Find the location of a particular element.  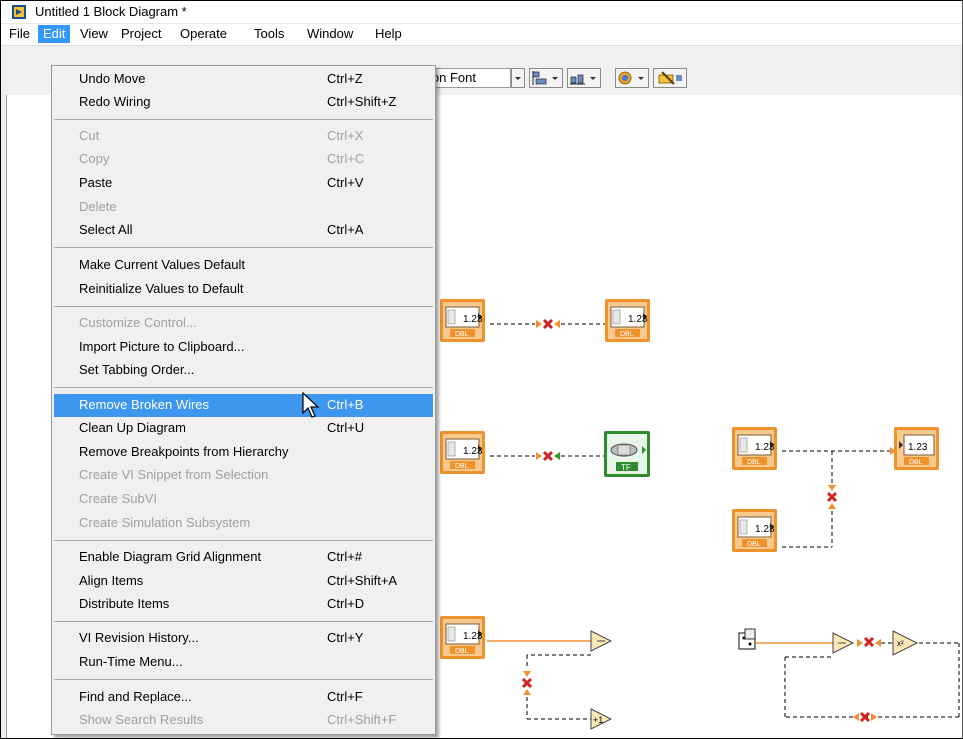

menu-item-select-all: Select All Ctrl+A is located at coordinates (243, 230).